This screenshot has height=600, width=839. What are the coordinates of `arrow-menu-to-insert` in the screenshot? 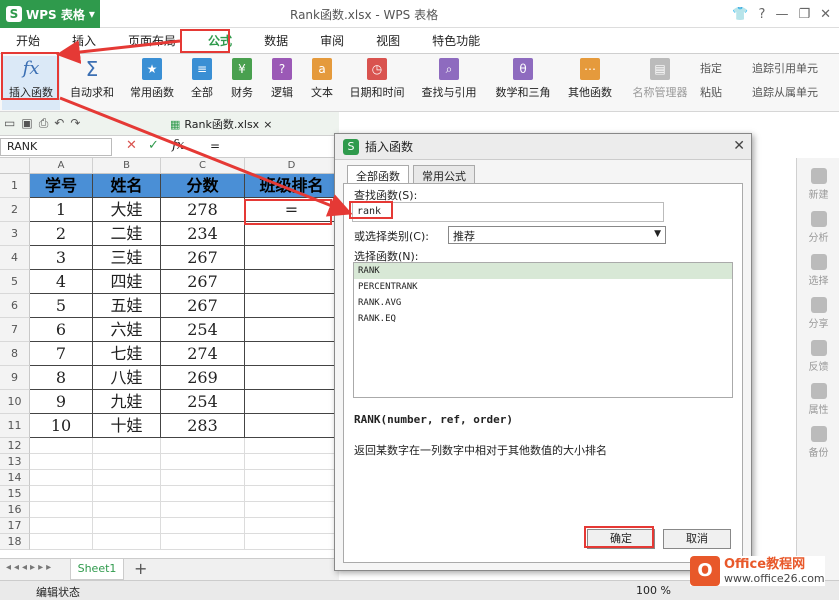 It's located at (118, 51).